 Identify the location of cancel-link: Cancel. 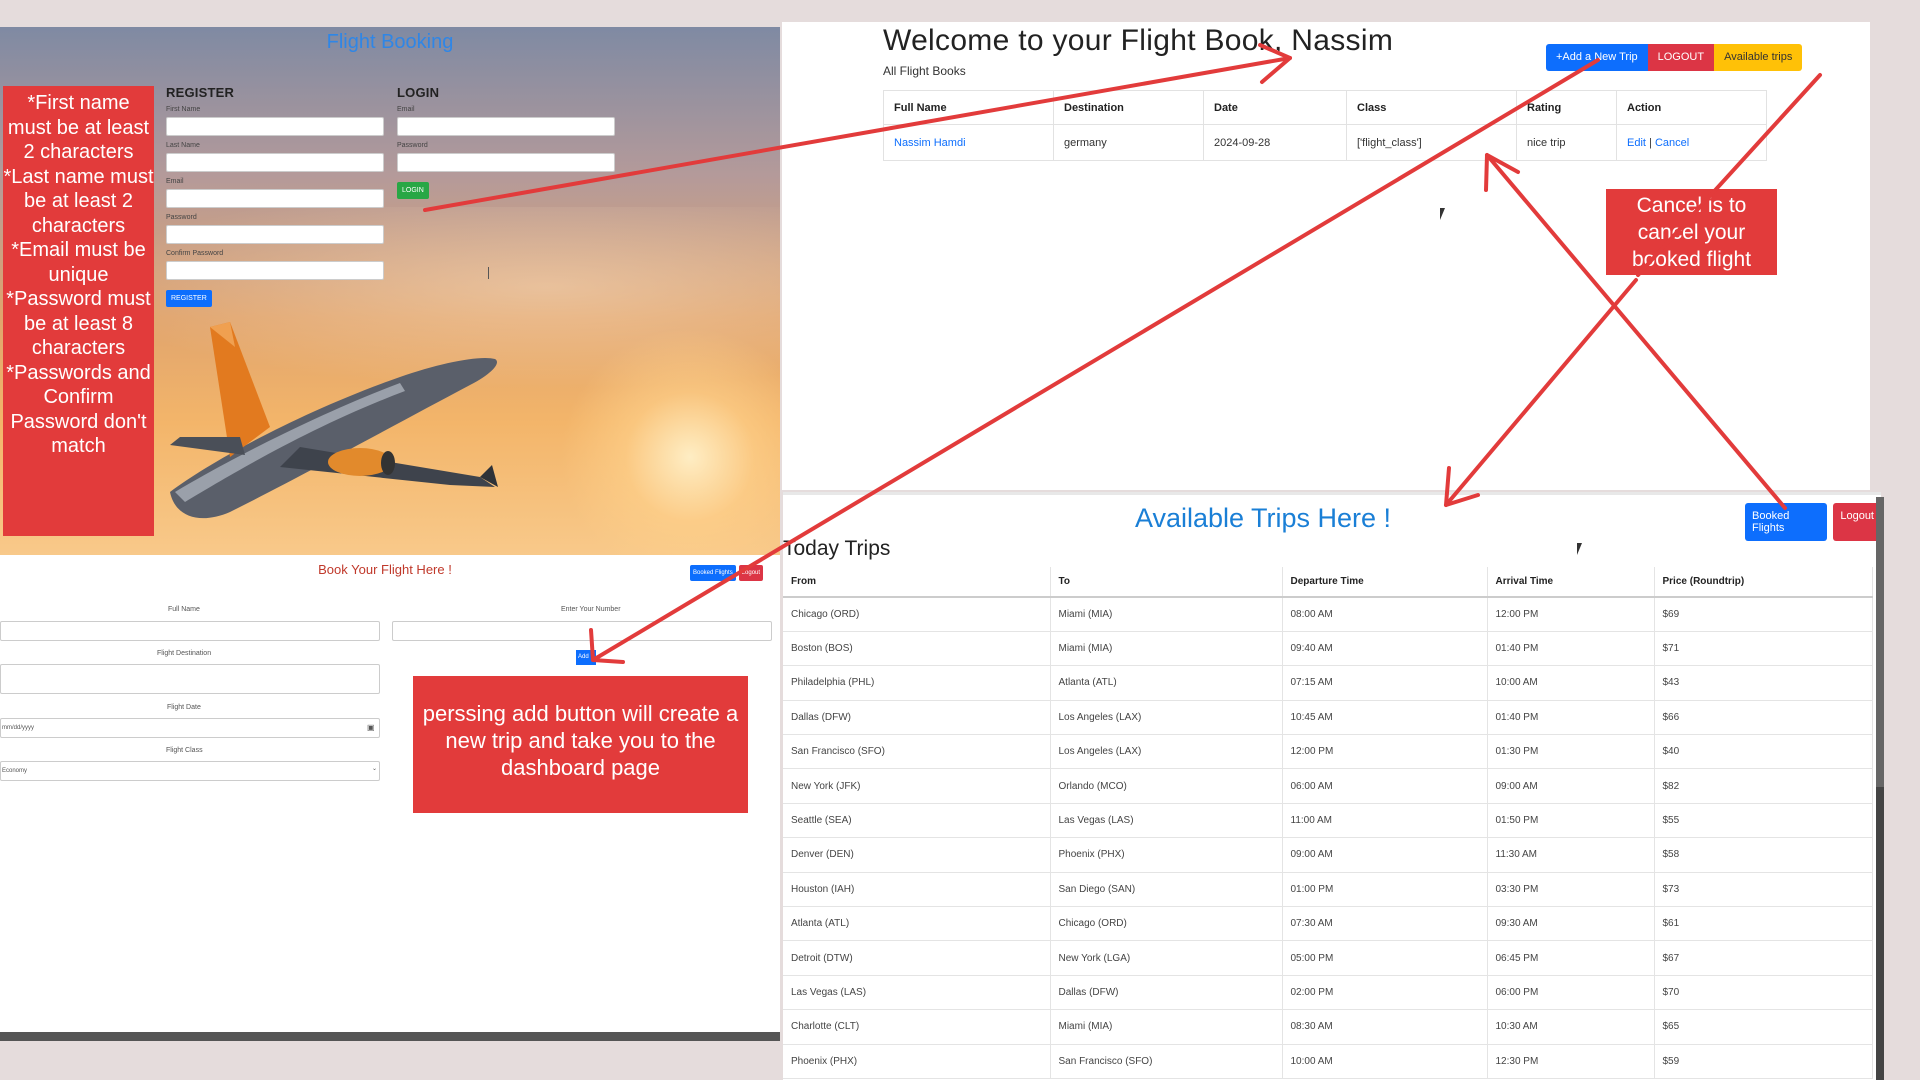
(1672, 143).